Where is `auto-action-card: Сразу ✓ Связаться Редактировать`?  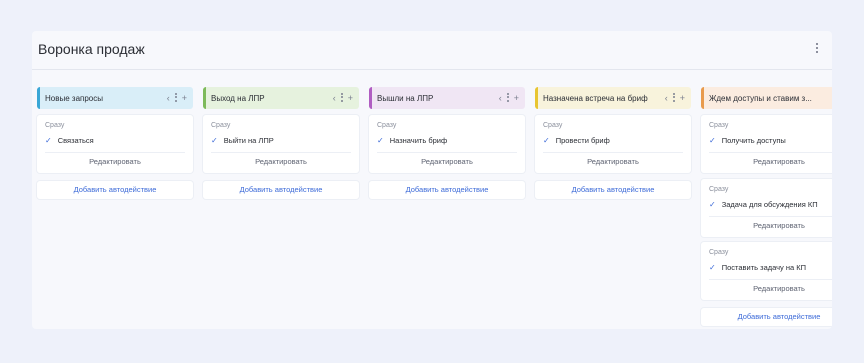 auto-action-card: Сразу ✓ Связаться Редактировать is located at coordinates (115, 144).